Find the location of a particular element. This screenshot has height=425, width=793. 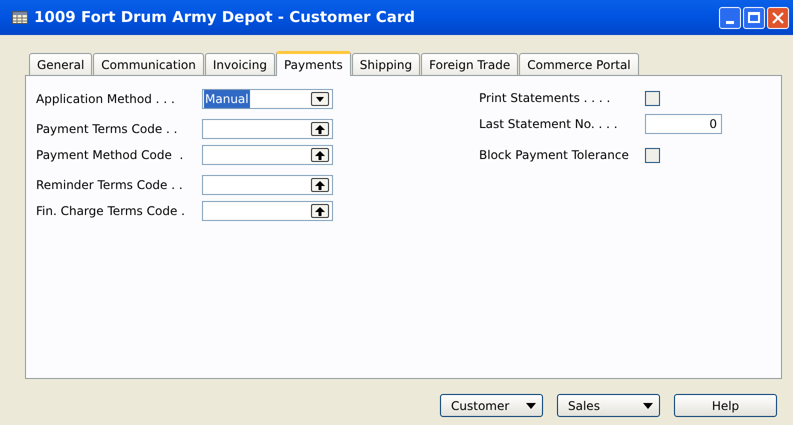

field-label: Block Payment Tolerance is located at coordinates (554, 155).